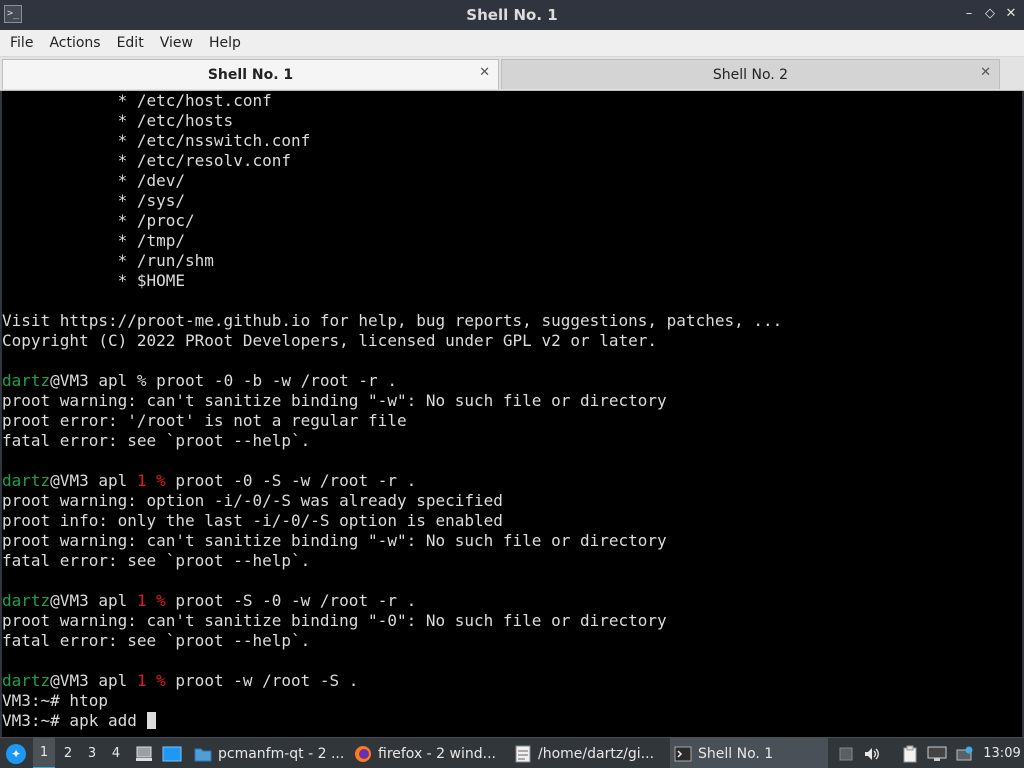  I want to click on terminal-line: VM3:~# htop, so click(512, 701).